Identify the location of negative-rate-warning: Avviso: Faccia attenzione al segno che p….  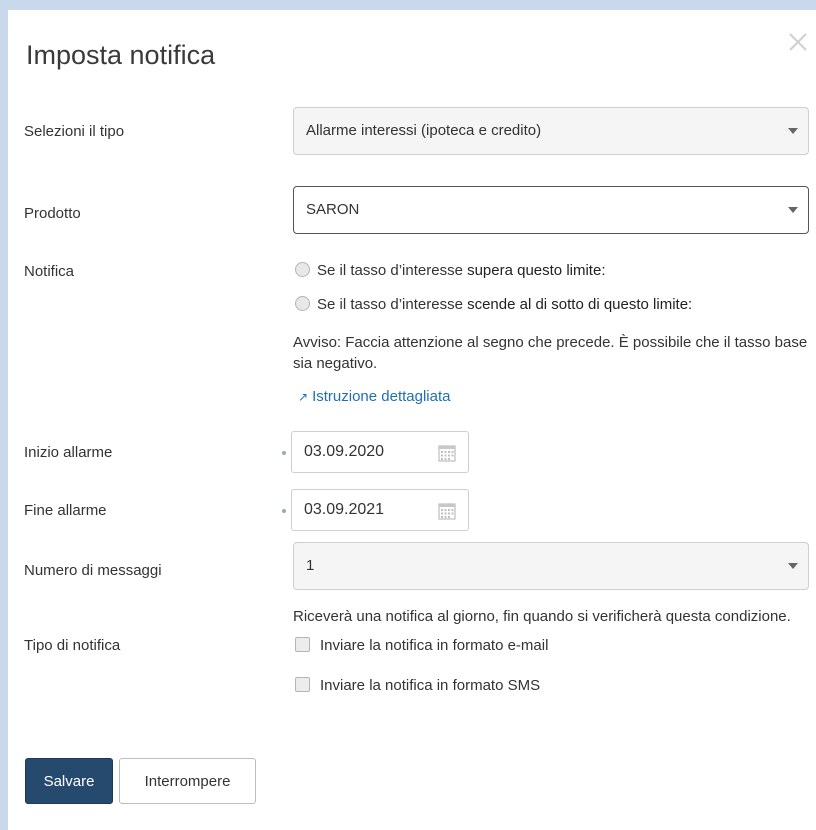
(550, 353).